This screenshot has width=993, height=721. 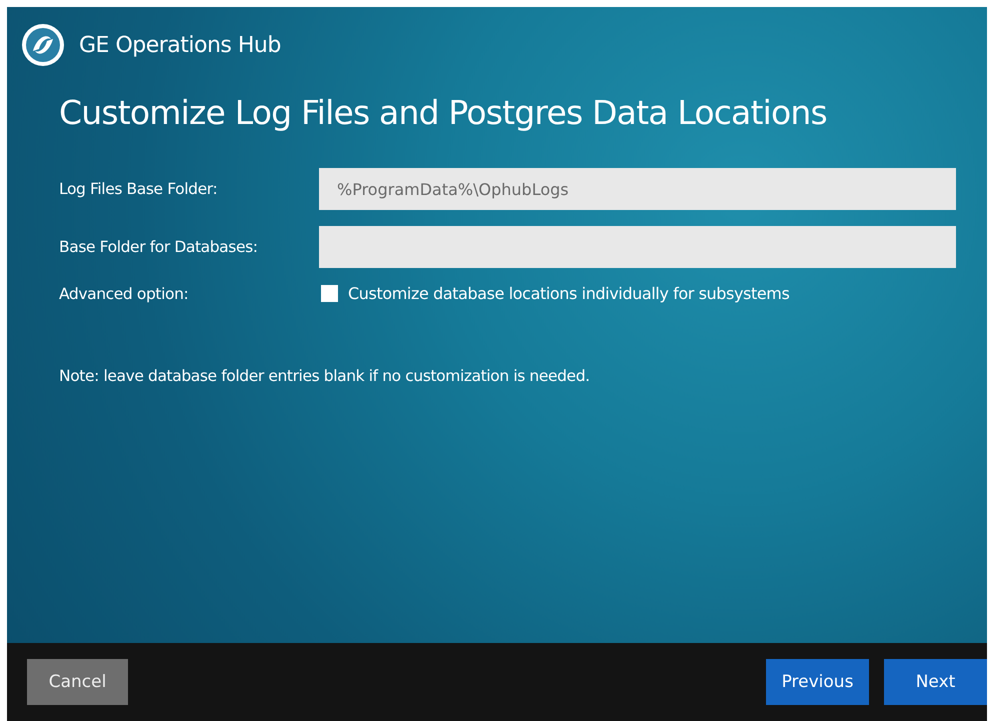 What do you see at coordinates (935, 682) in the screenshot?
I see `dialog-button: Next` at bounding box center [935, 682].